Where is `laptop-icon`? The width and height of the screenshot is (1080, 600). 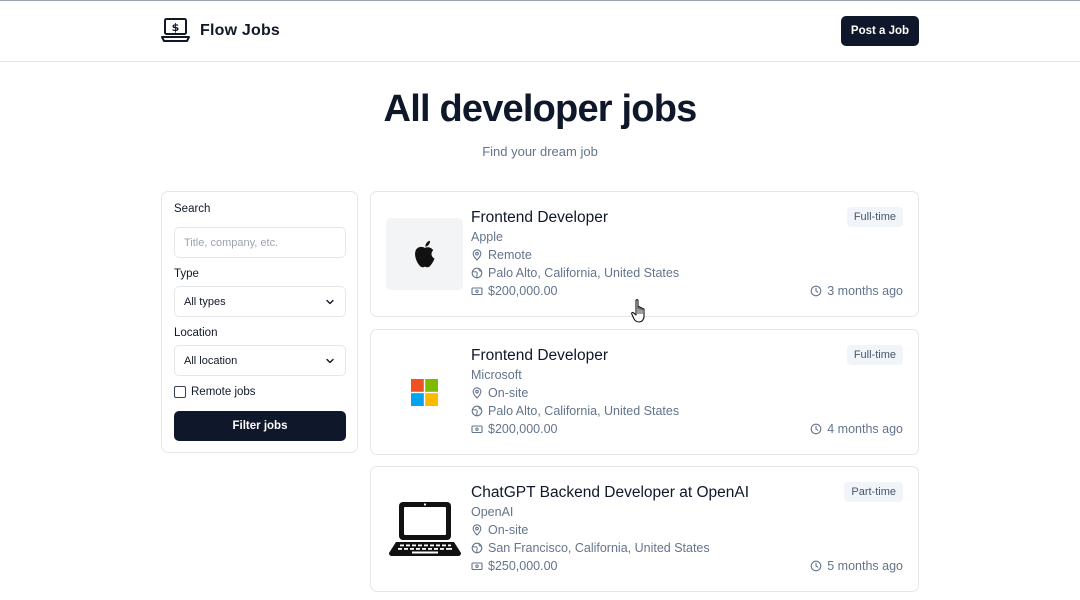
laptop-icon is located at coordinates (424, 529).